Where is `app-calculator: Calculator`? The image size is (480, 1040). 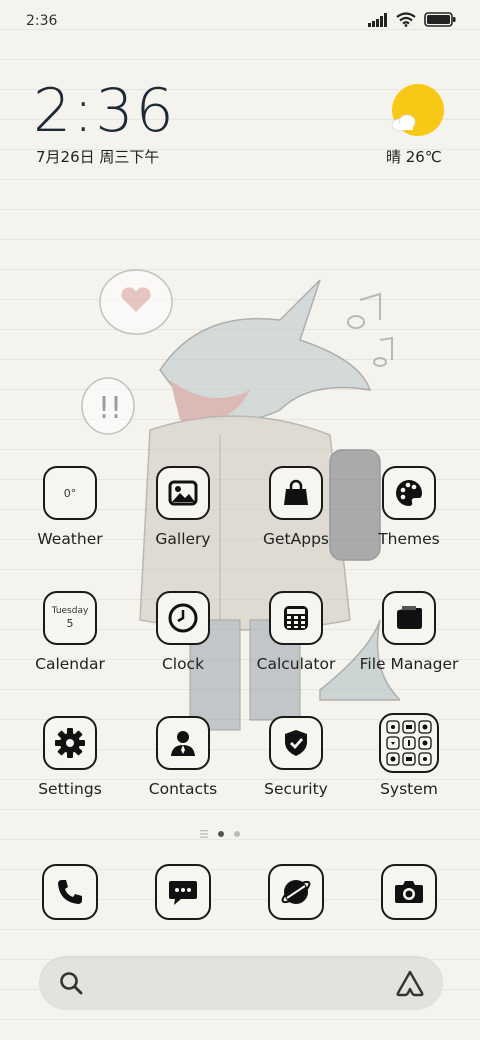 app-calculator: Calculator is located at coordinates (296, 632).